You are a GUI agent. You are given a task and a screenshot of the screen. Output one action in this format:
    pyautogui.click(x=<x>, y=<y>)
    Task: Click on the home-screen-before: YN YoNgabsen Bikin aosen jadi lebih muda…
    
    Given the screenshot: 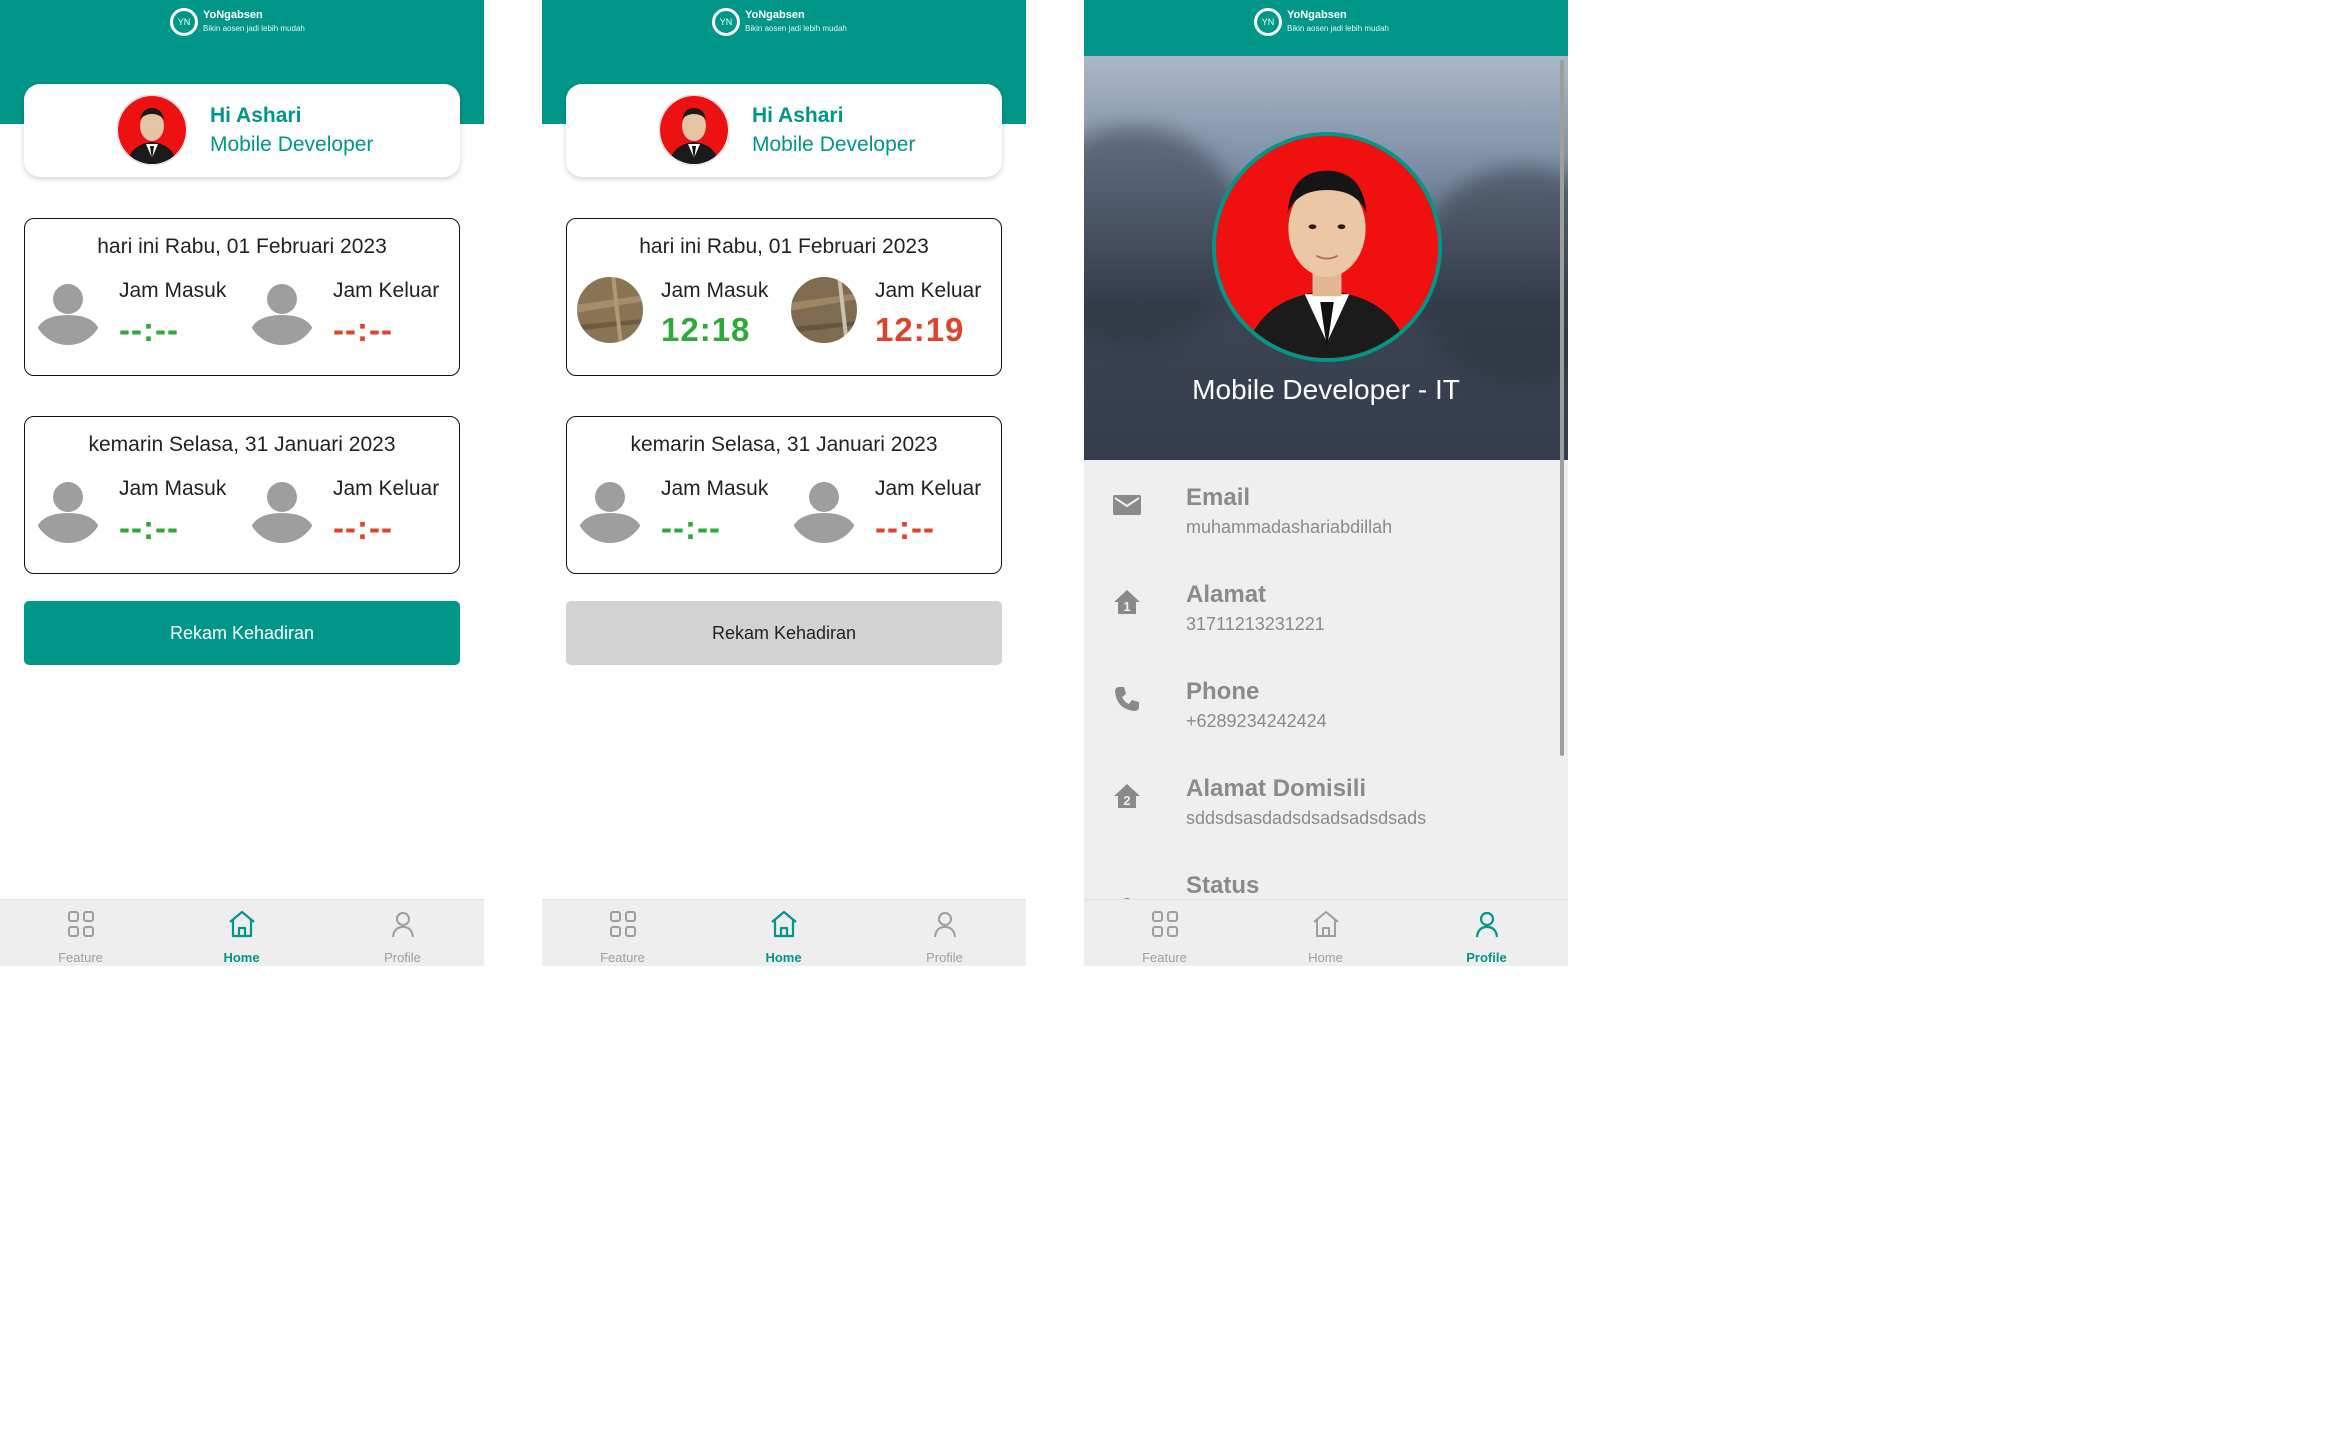 What is the action you would take?
    pyautogui.click(x=242, y=483)
    